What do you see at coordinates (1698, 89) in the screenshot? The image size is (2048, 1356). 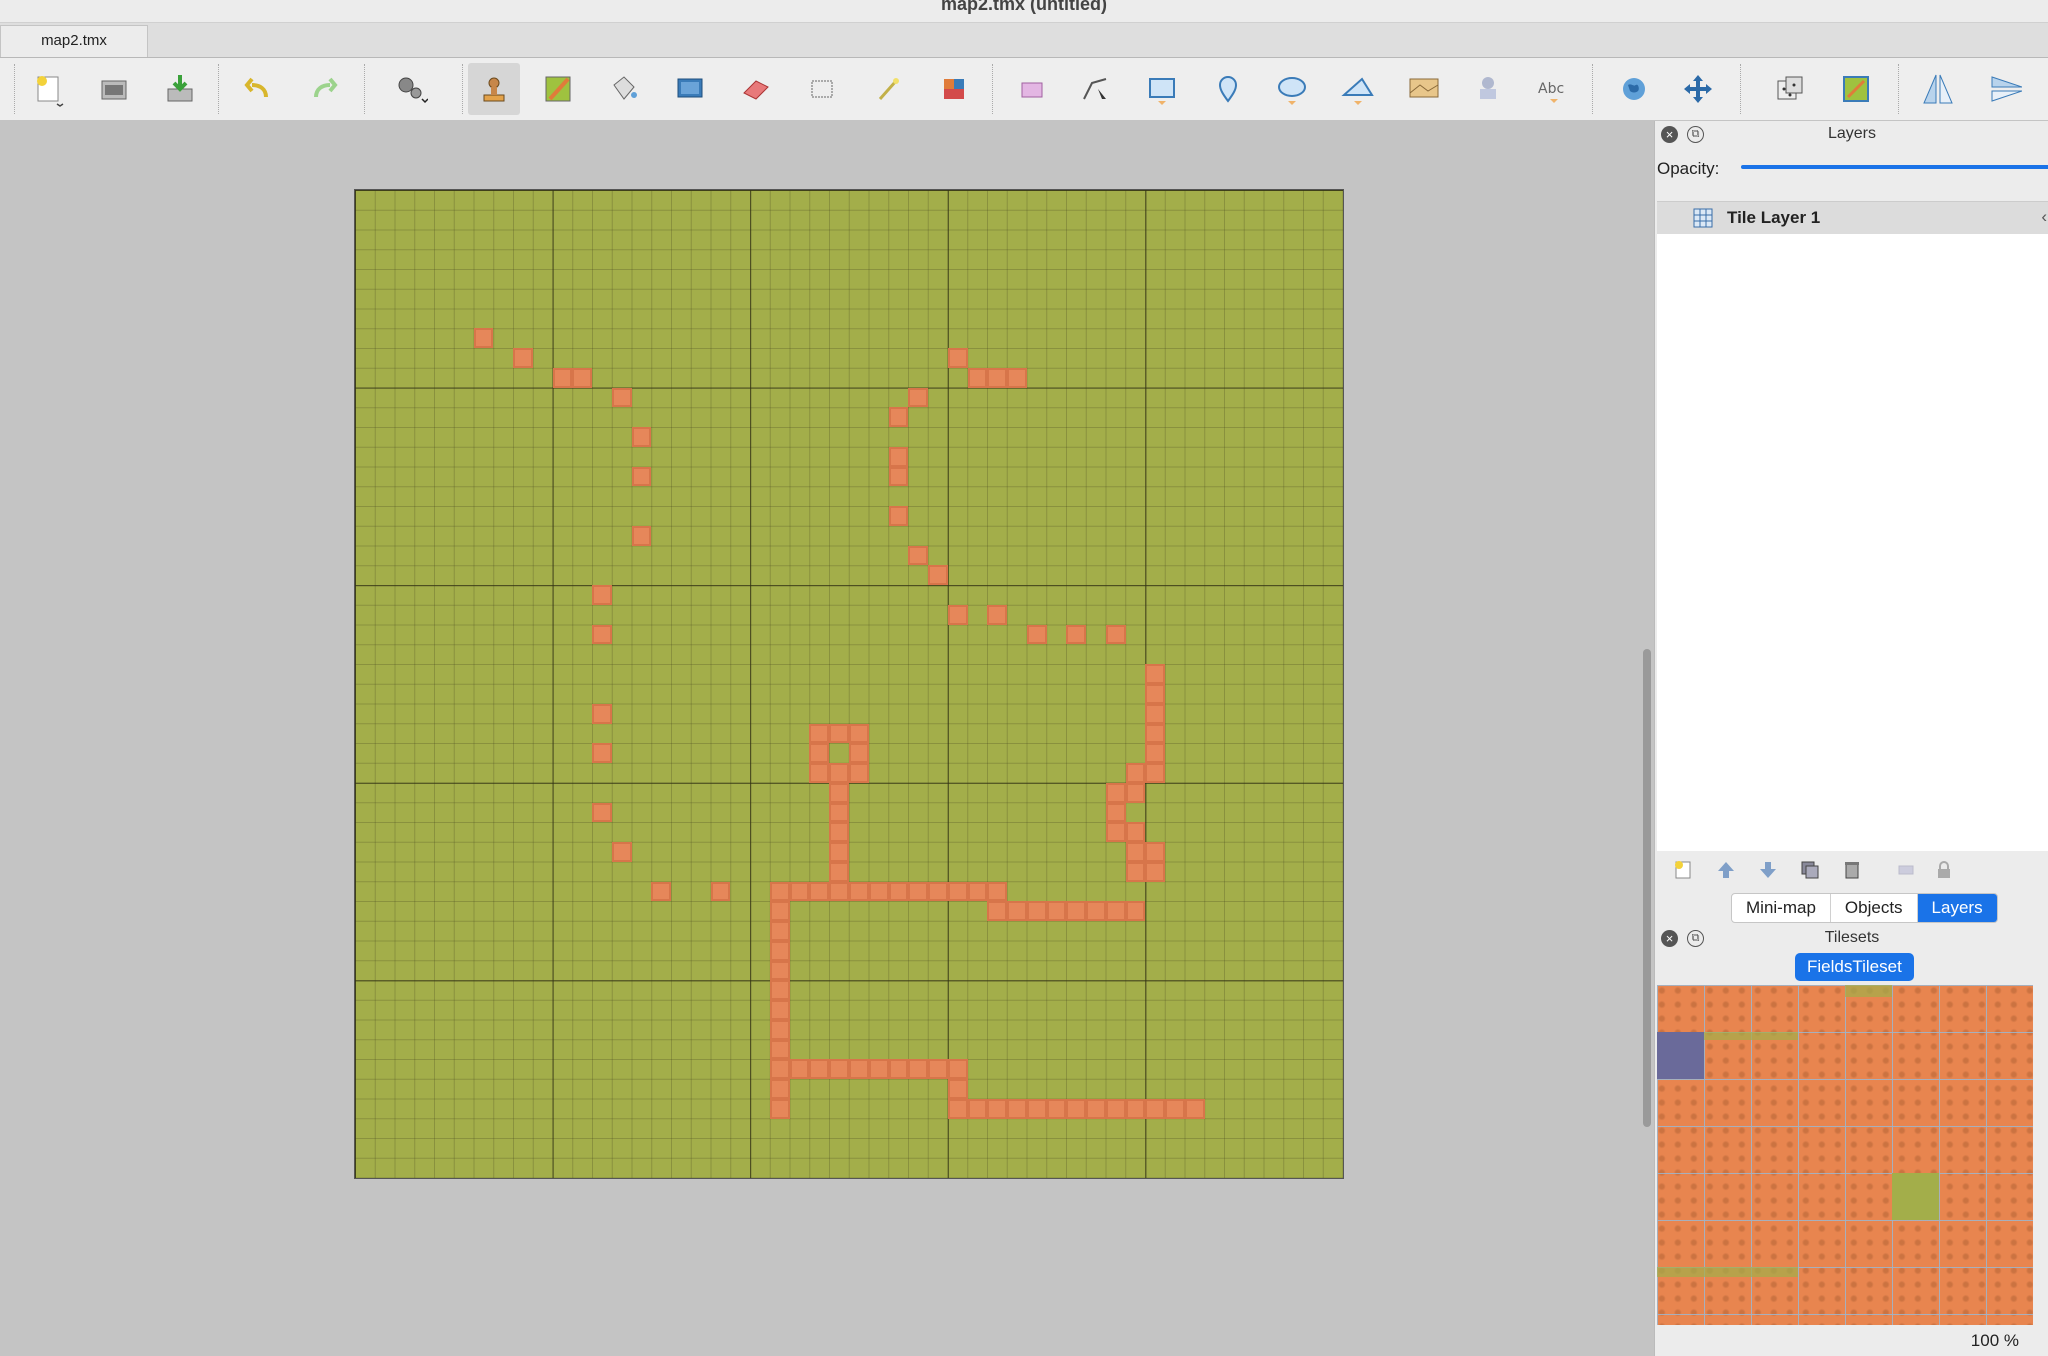 I see `move-tool-button` at bounding box center [1698, 89].